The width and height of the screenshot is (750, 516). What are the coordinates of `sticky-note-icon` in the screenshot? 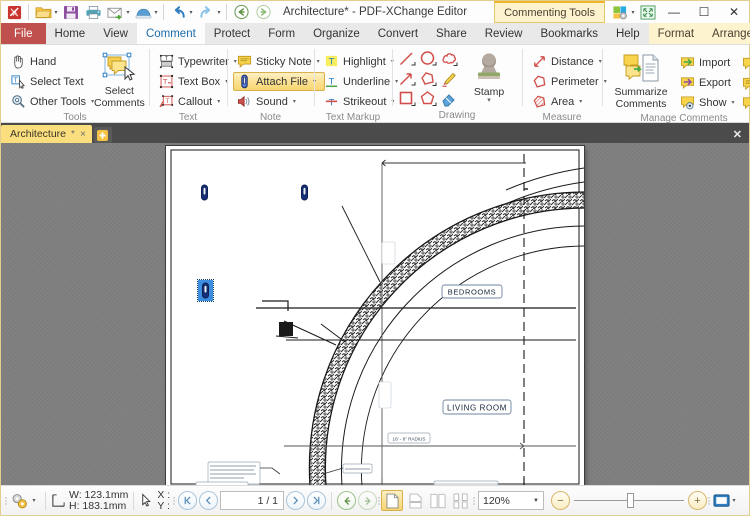 It's located at (244, 62).